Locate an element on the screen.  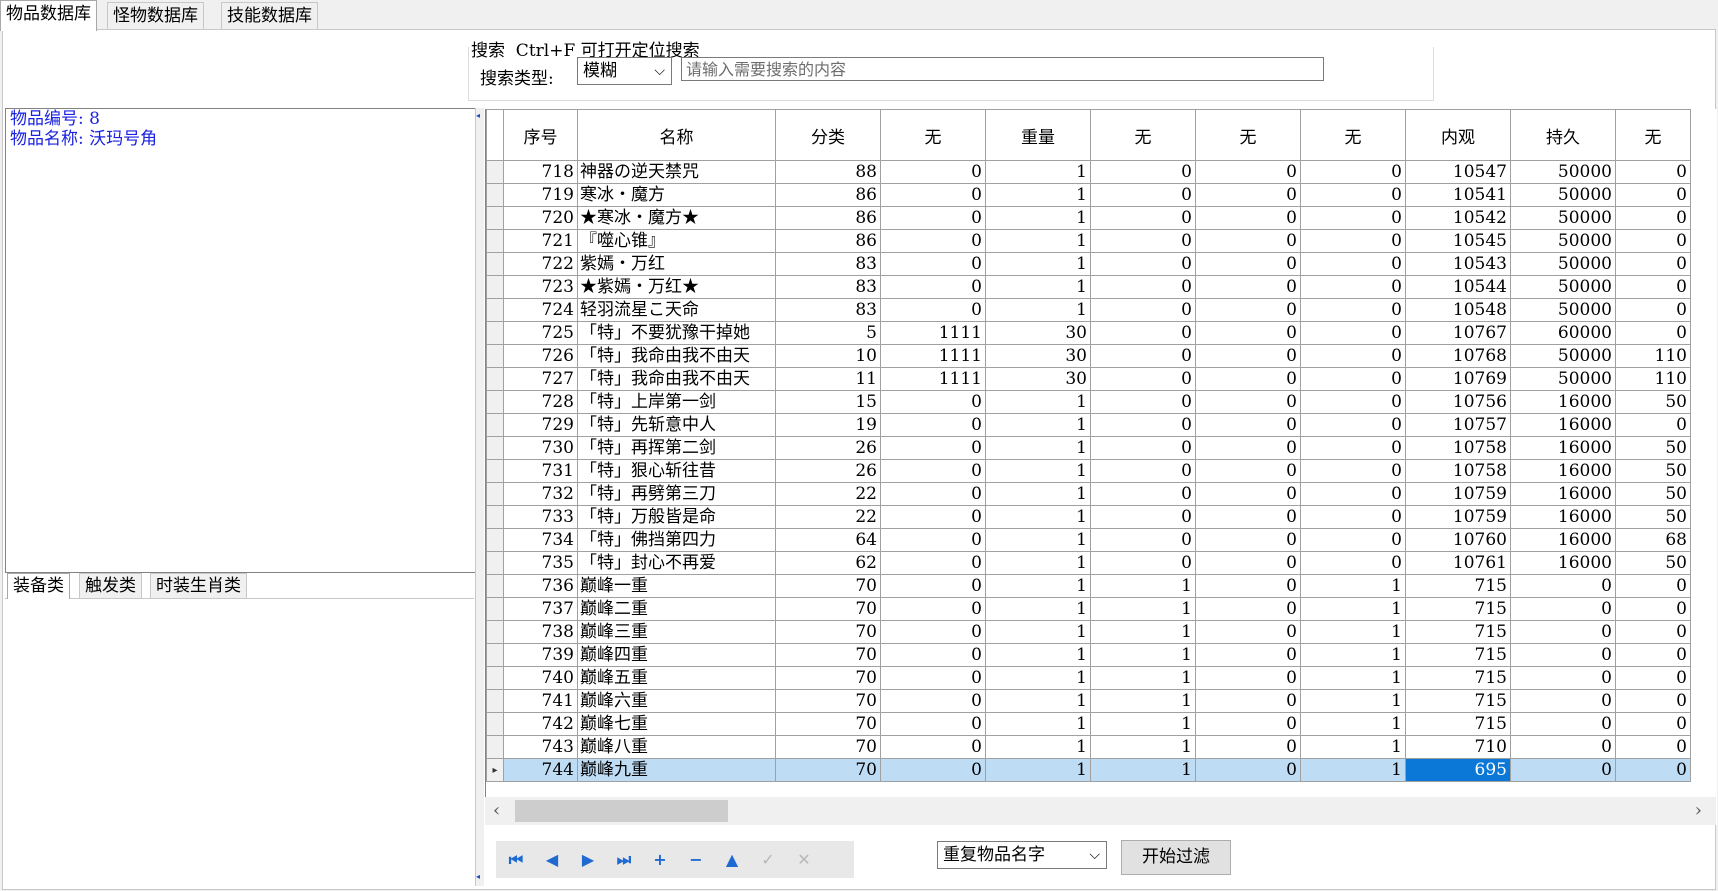
search-input is located at coordinates (1002, 69).